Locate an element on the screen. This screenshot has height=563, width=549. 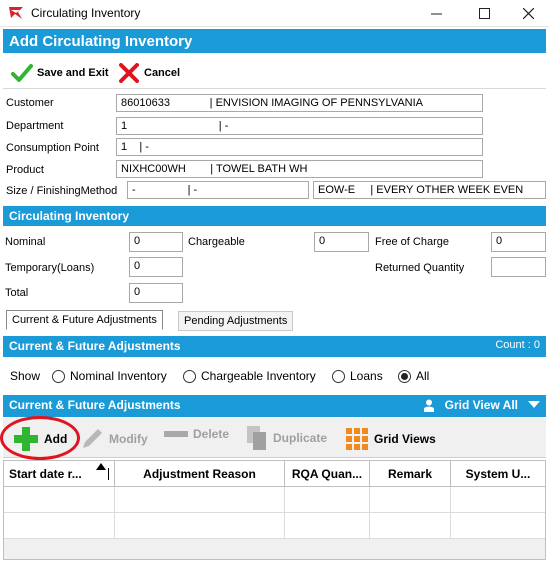
page-title: Add Circulating Inventory is located at coordinates (274, 41).